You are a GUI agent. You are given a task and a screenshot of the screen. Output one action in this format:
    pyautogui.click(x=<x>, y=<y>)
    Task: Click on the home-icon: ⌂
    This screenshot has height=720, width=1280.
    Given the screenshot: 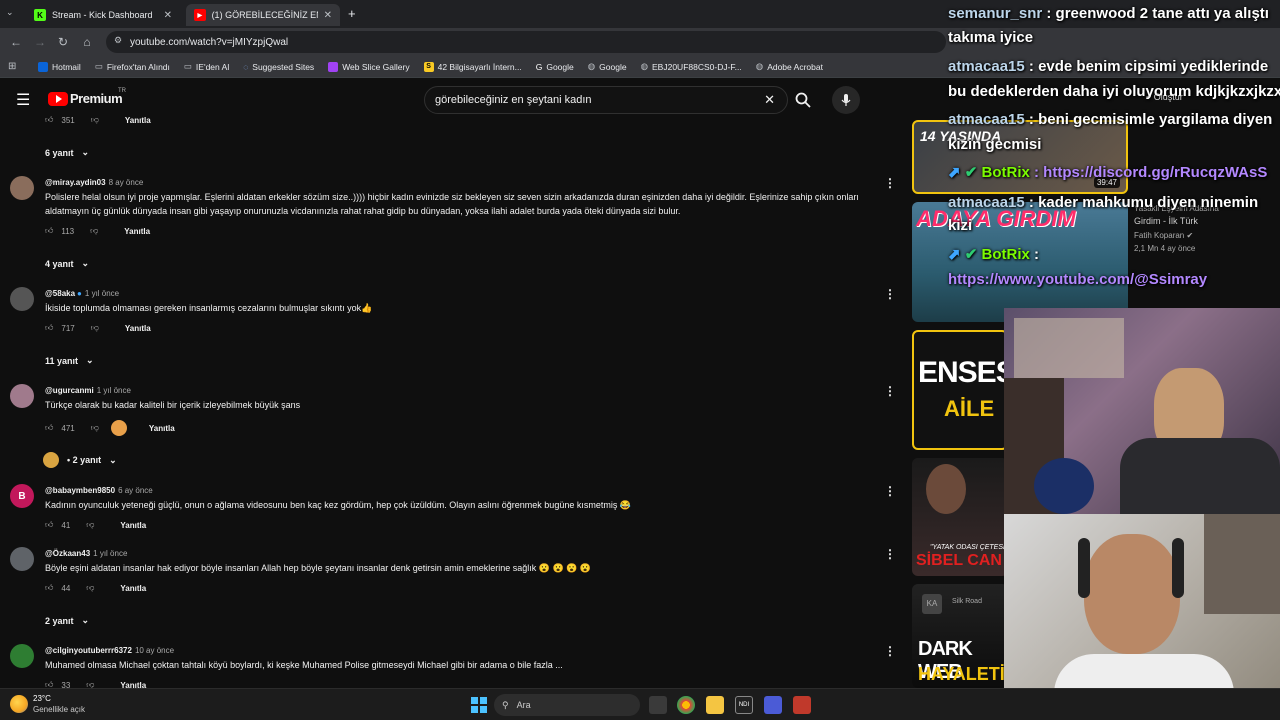 What is the action you would take?
    pyautogui.click(x=87, y=42)
    